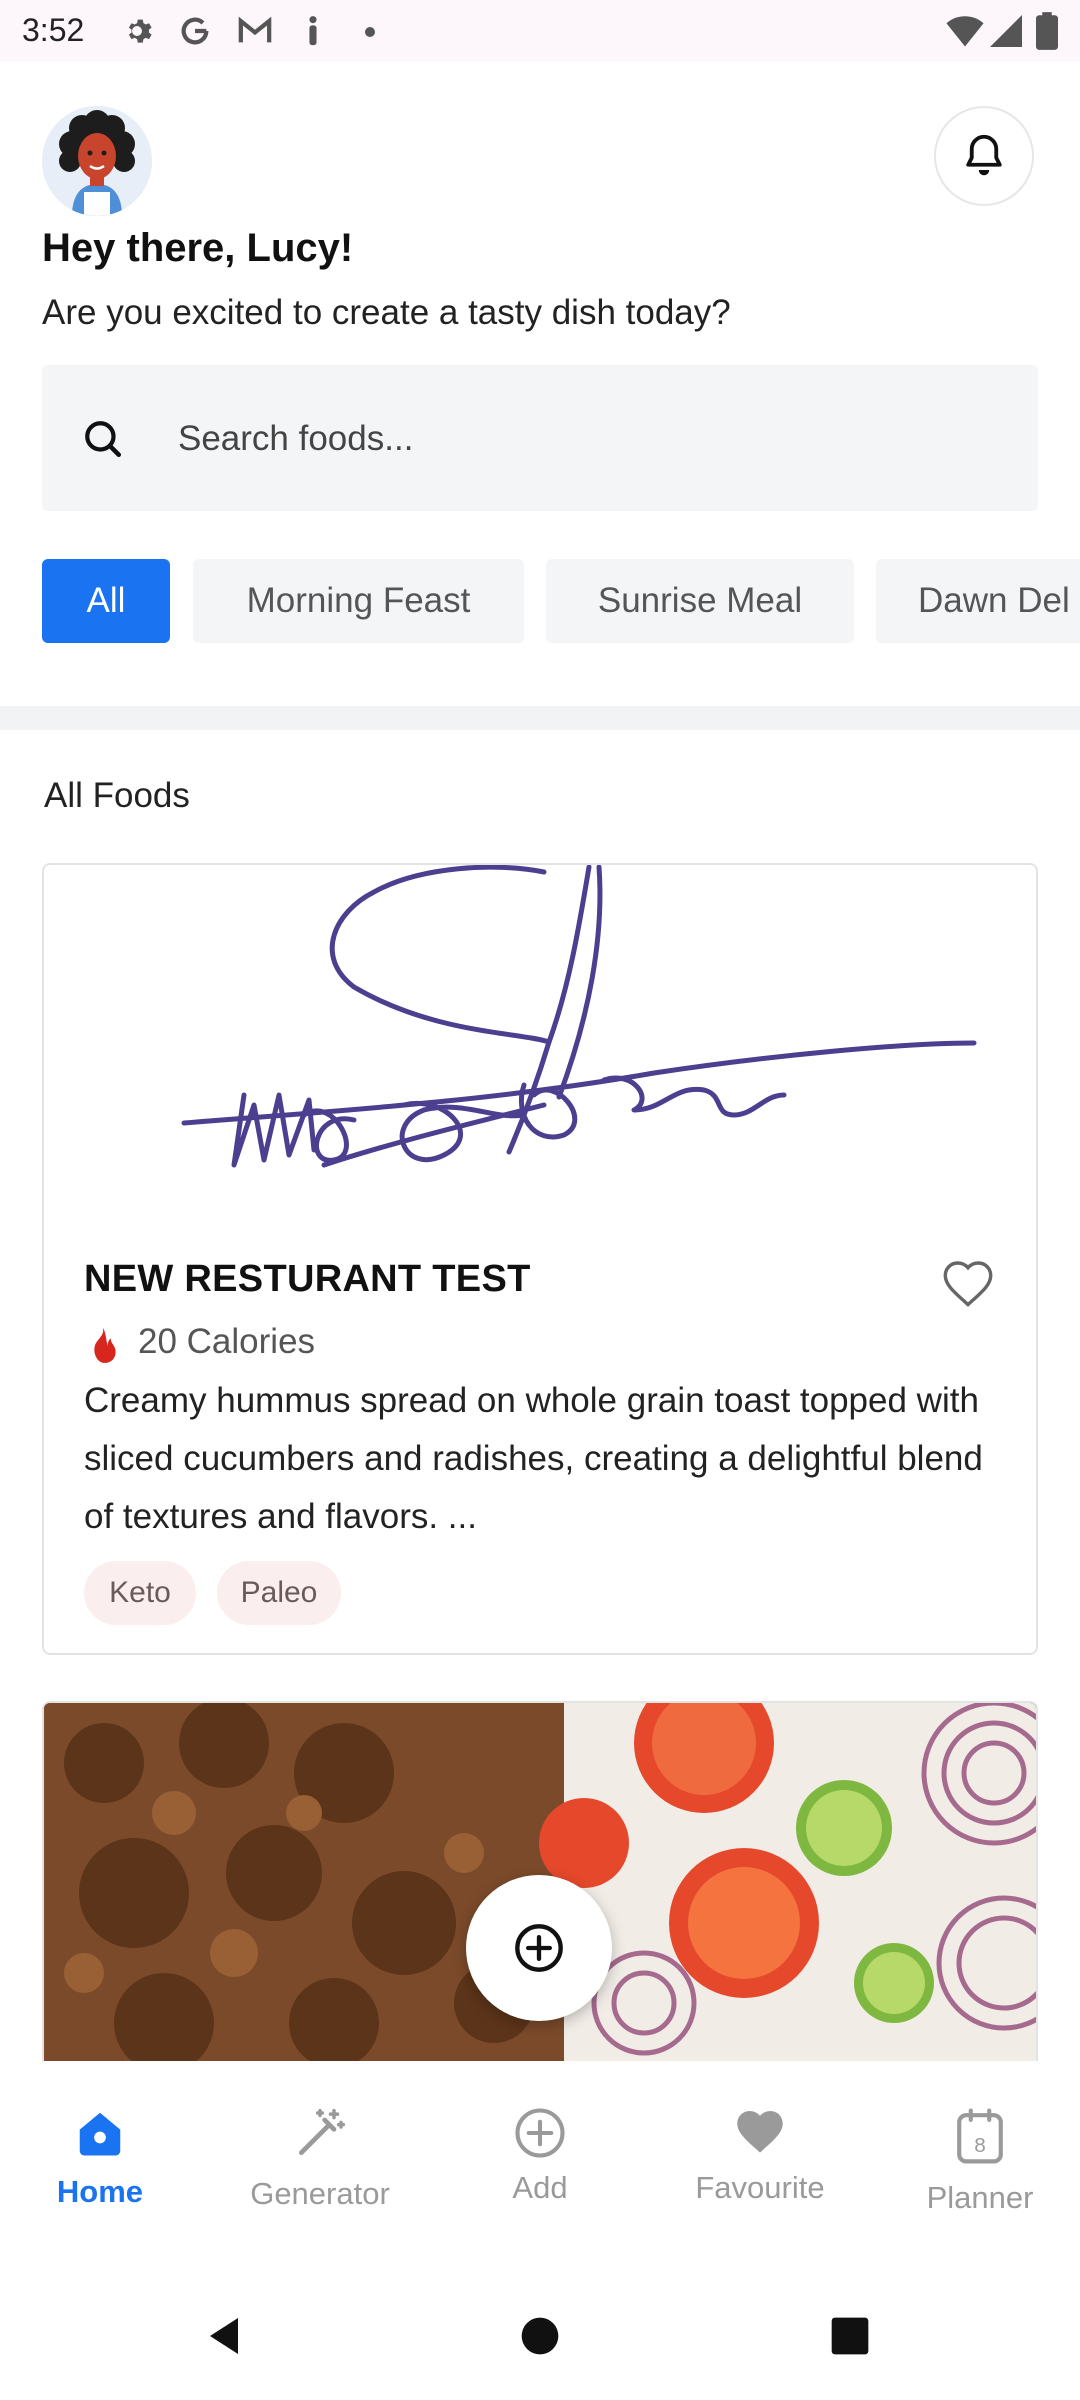  I want to click on avatar, so click(97, 161).